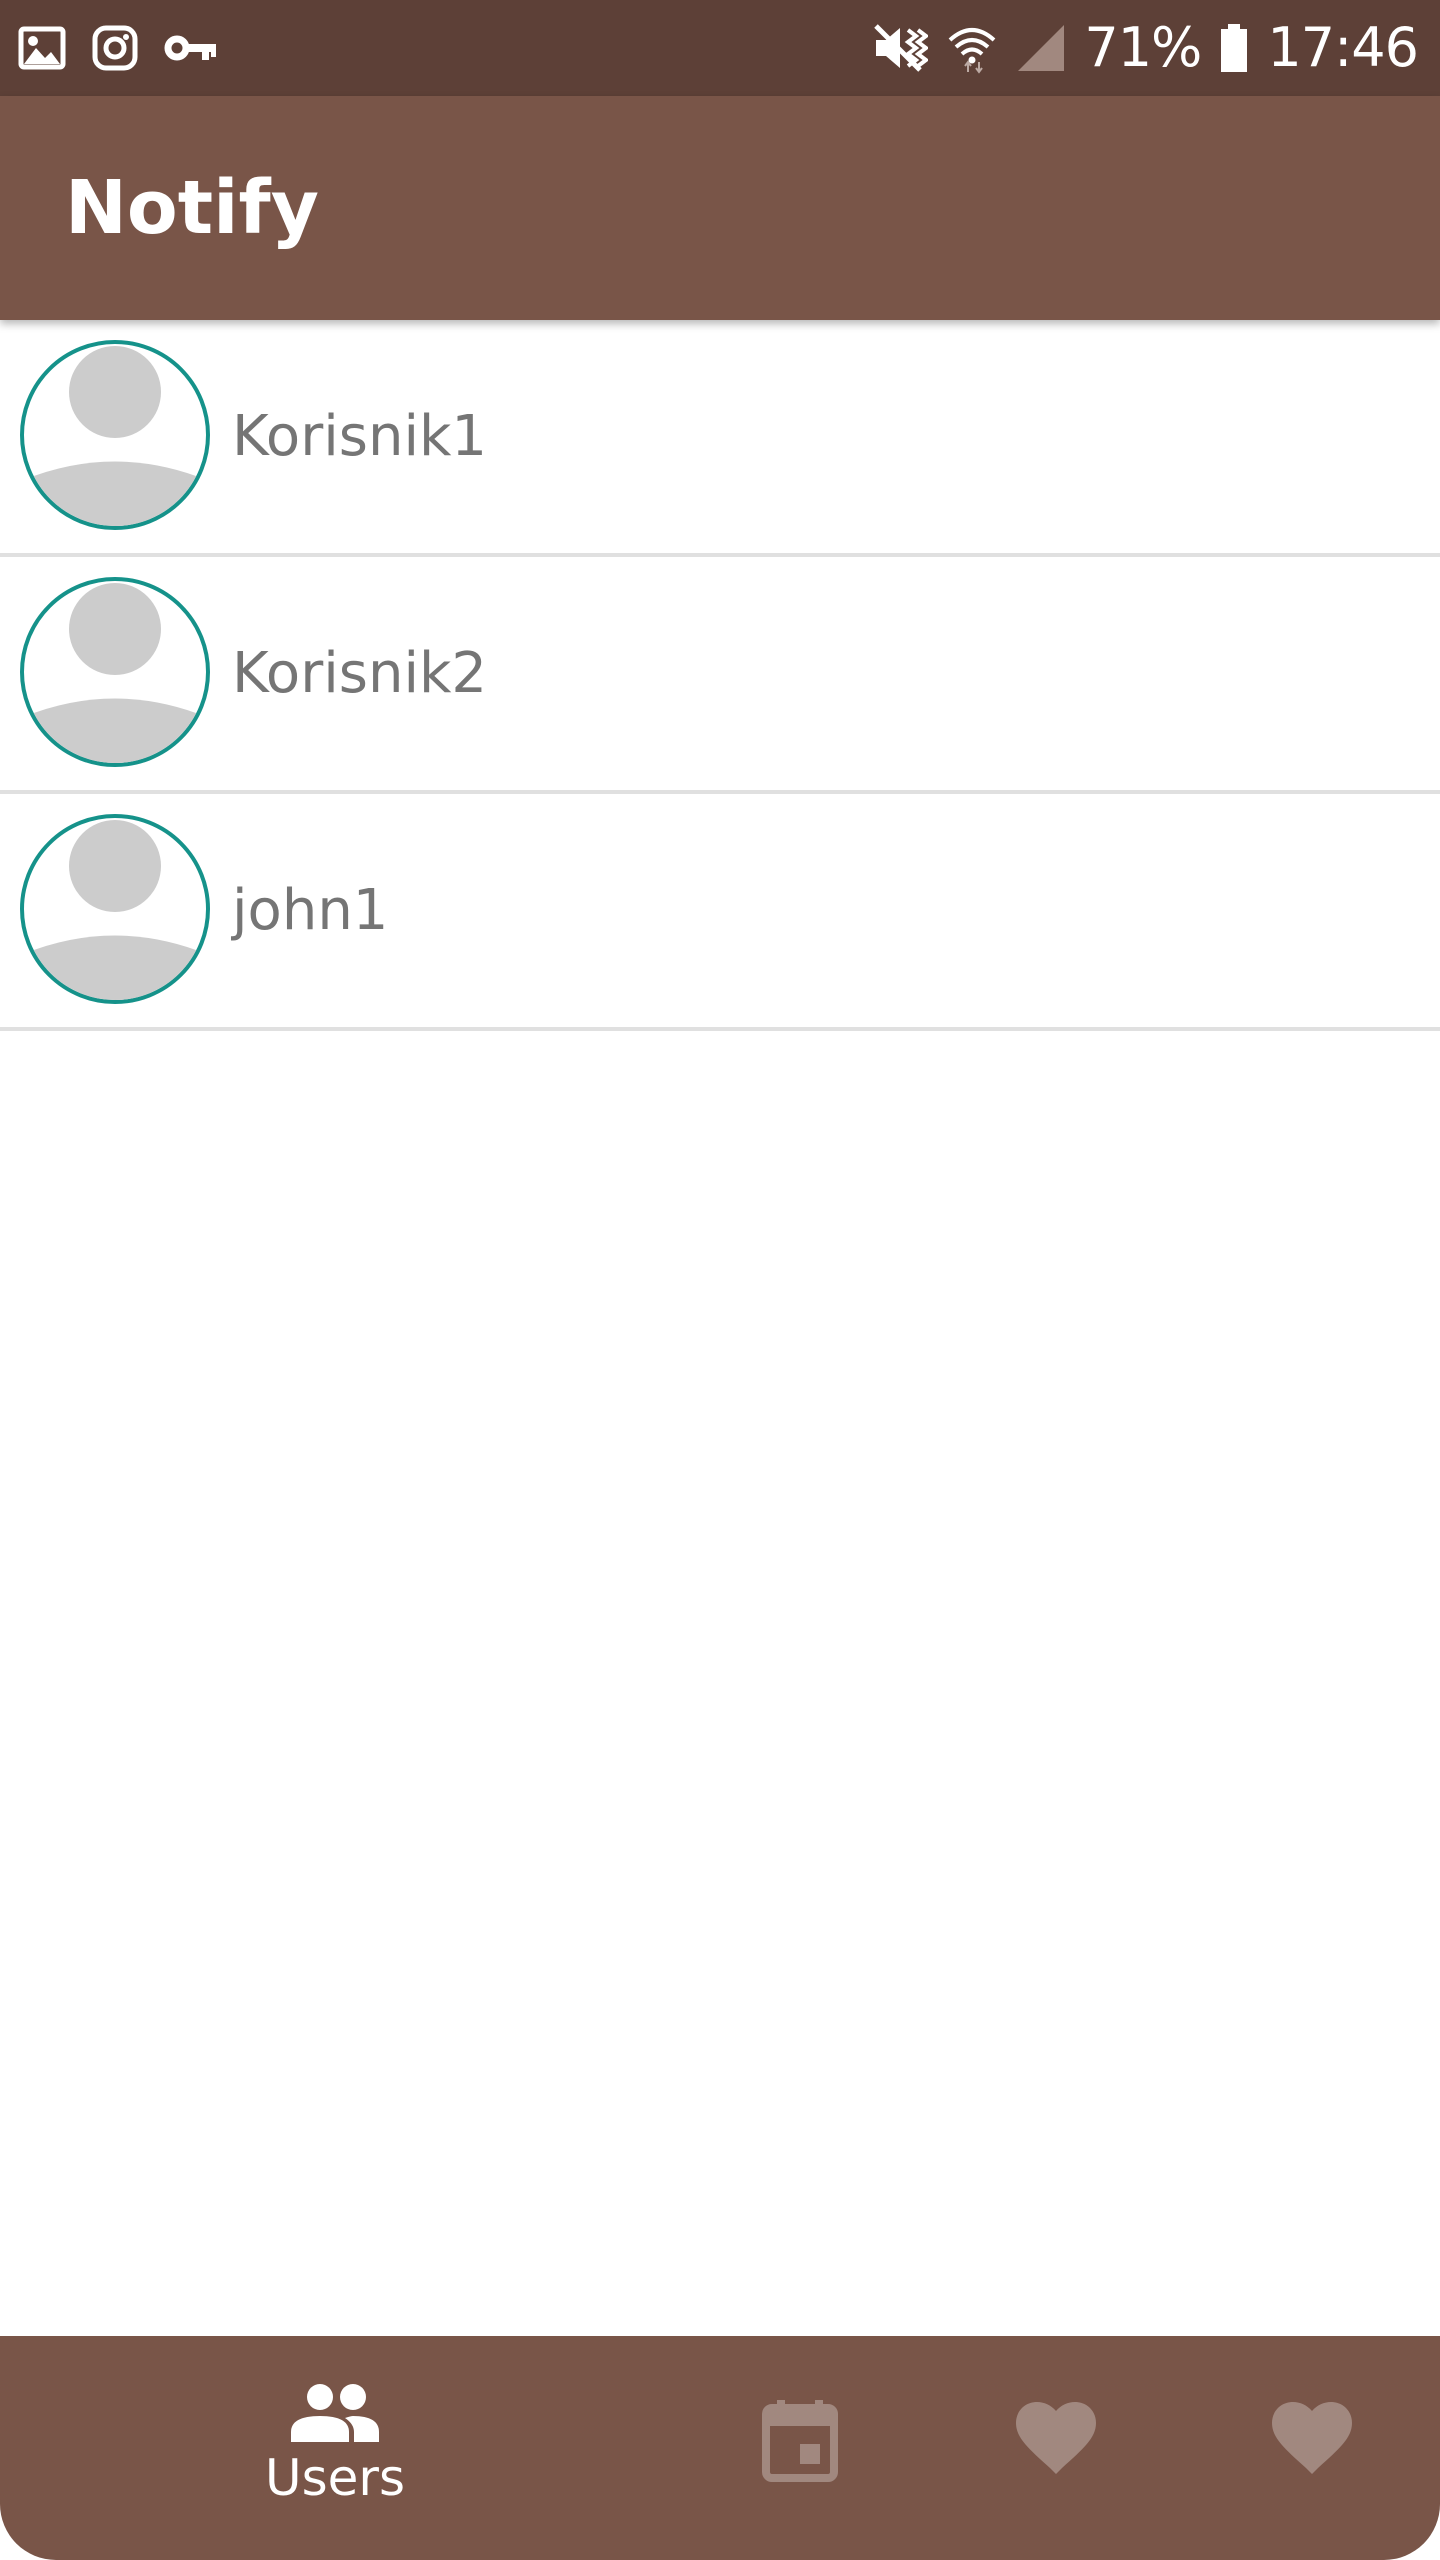  What do you see at coordinates (800, 2441) in the screenshot?
I see `calendar-icon` at bounding box center [800, 2441].